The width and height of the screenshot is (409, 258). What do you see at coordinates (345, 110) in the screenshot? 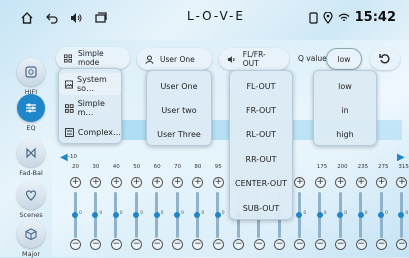
I see `q-option: in` at bounding box center [345, 110].